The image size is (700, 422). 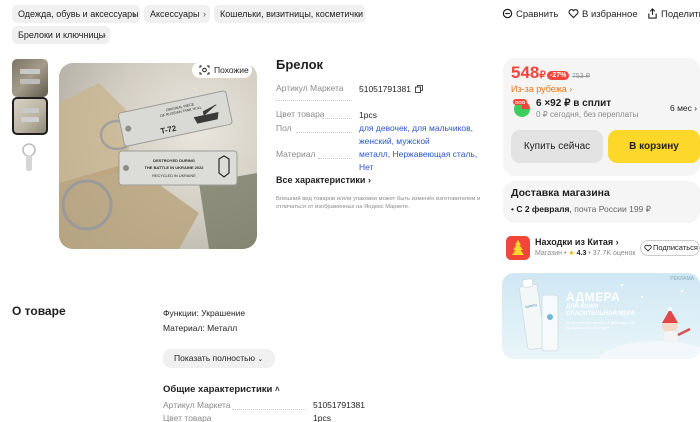 I want to click on general-label-color: Цвет товара, so click(x=187, y=417).